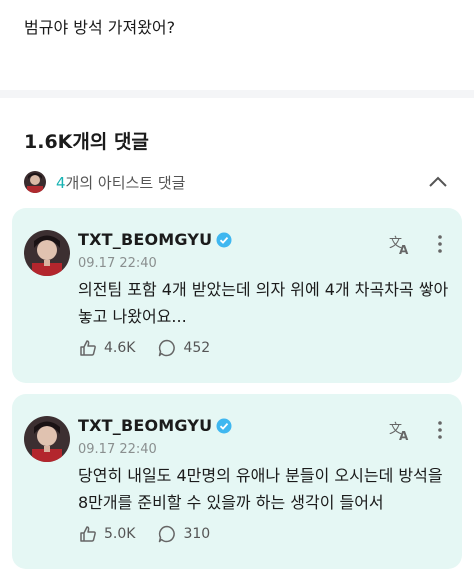 This screenshot has width=474, height=572. Describe the element at coordinates (125, 182) in the screenshot. I see `artist-comment-suffix: 개의 아티스트 댓글` at that location.